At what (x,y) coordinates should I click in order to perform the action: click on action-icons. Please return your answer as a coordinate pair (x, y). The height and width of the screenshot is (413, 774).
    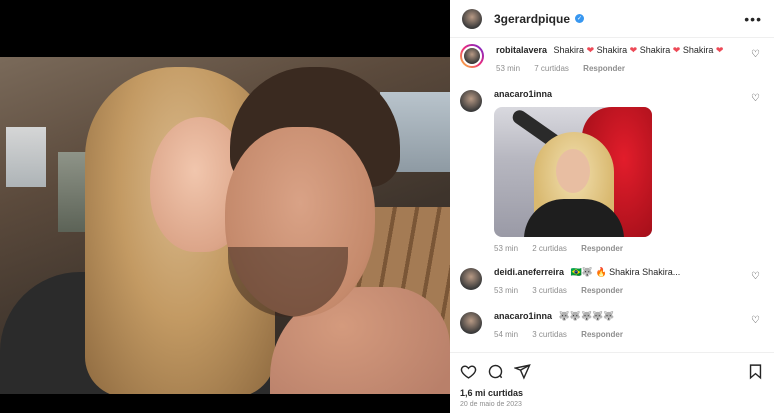
    Looking at the image, I should click on (612, 371).